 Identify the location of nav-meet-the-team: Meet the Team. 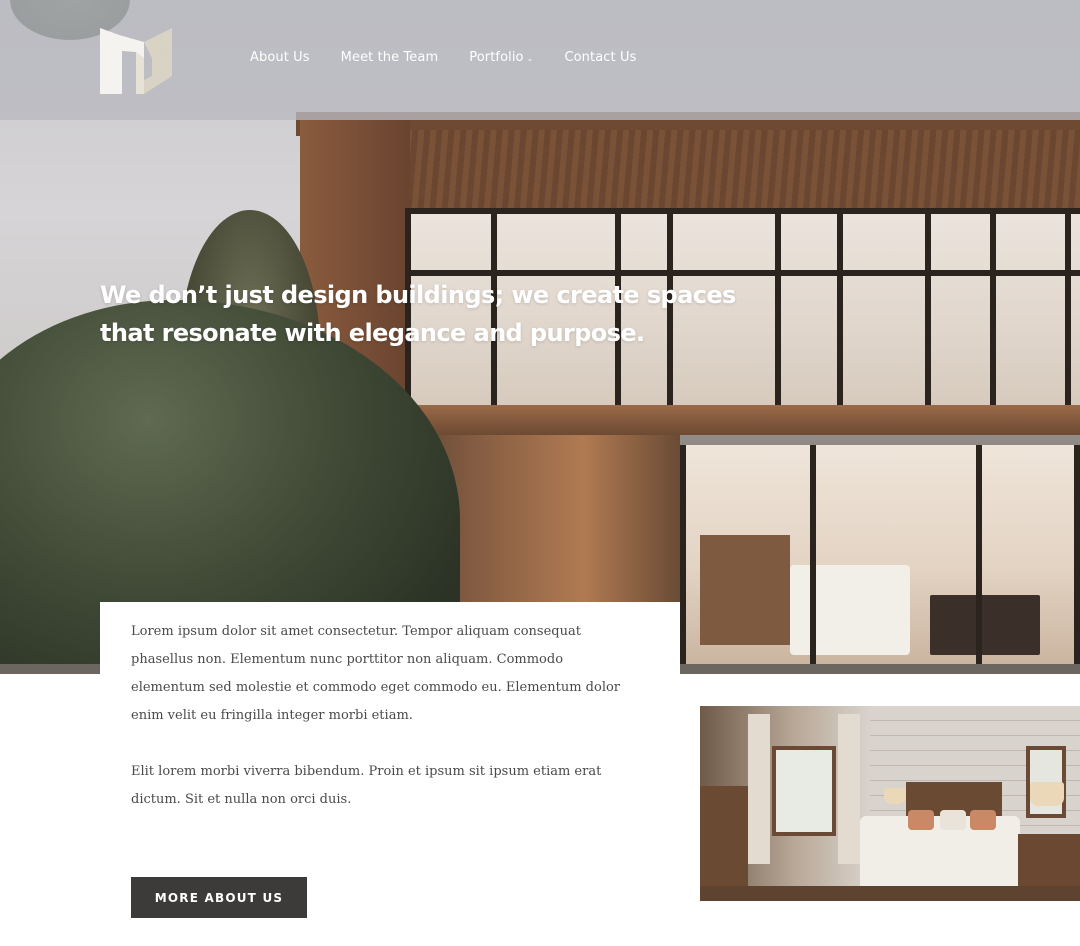
(390, 57).